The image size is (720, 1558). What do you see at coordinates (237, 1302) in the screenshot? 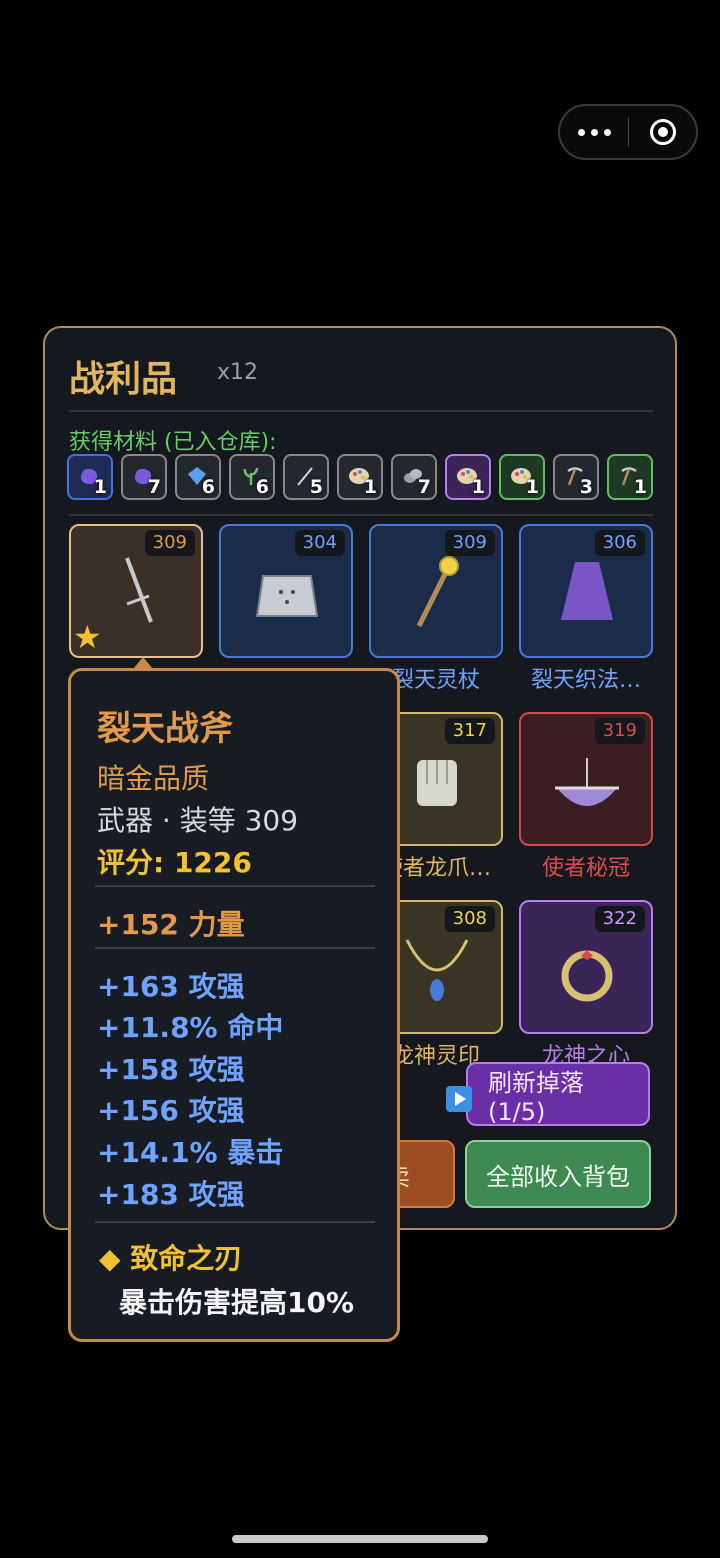
I see `tooltip-skill-desc: 暴击伤害提高10%` at bounding box center [237, 1302].